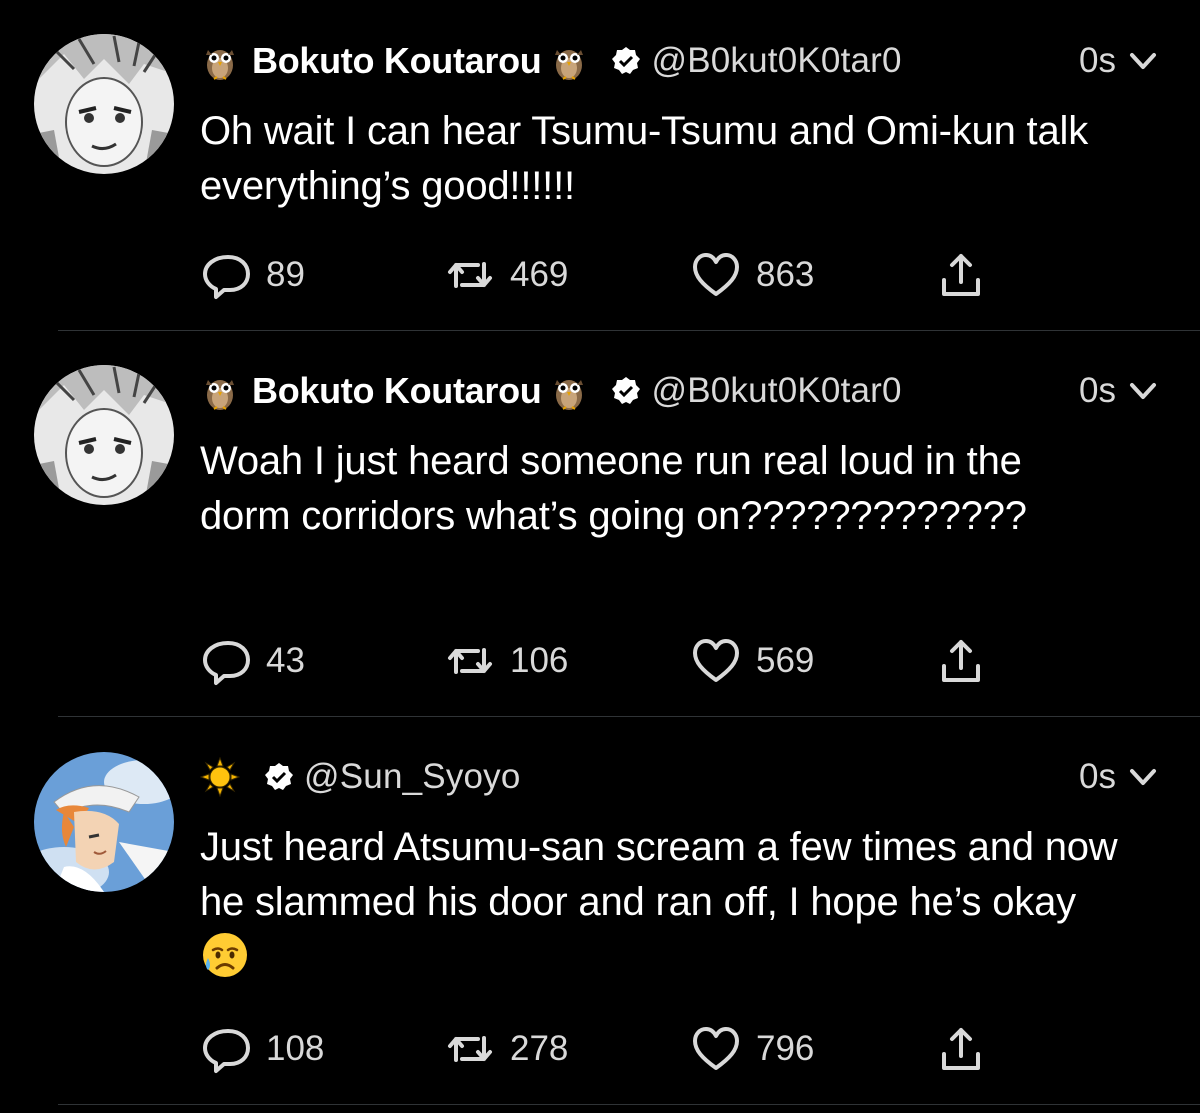 The image size is (1200, 1113). What do you see at coordinates (539, 1048) in the screenshot?
I see `retweet-count: 278` at bounding box center [539, 1048].